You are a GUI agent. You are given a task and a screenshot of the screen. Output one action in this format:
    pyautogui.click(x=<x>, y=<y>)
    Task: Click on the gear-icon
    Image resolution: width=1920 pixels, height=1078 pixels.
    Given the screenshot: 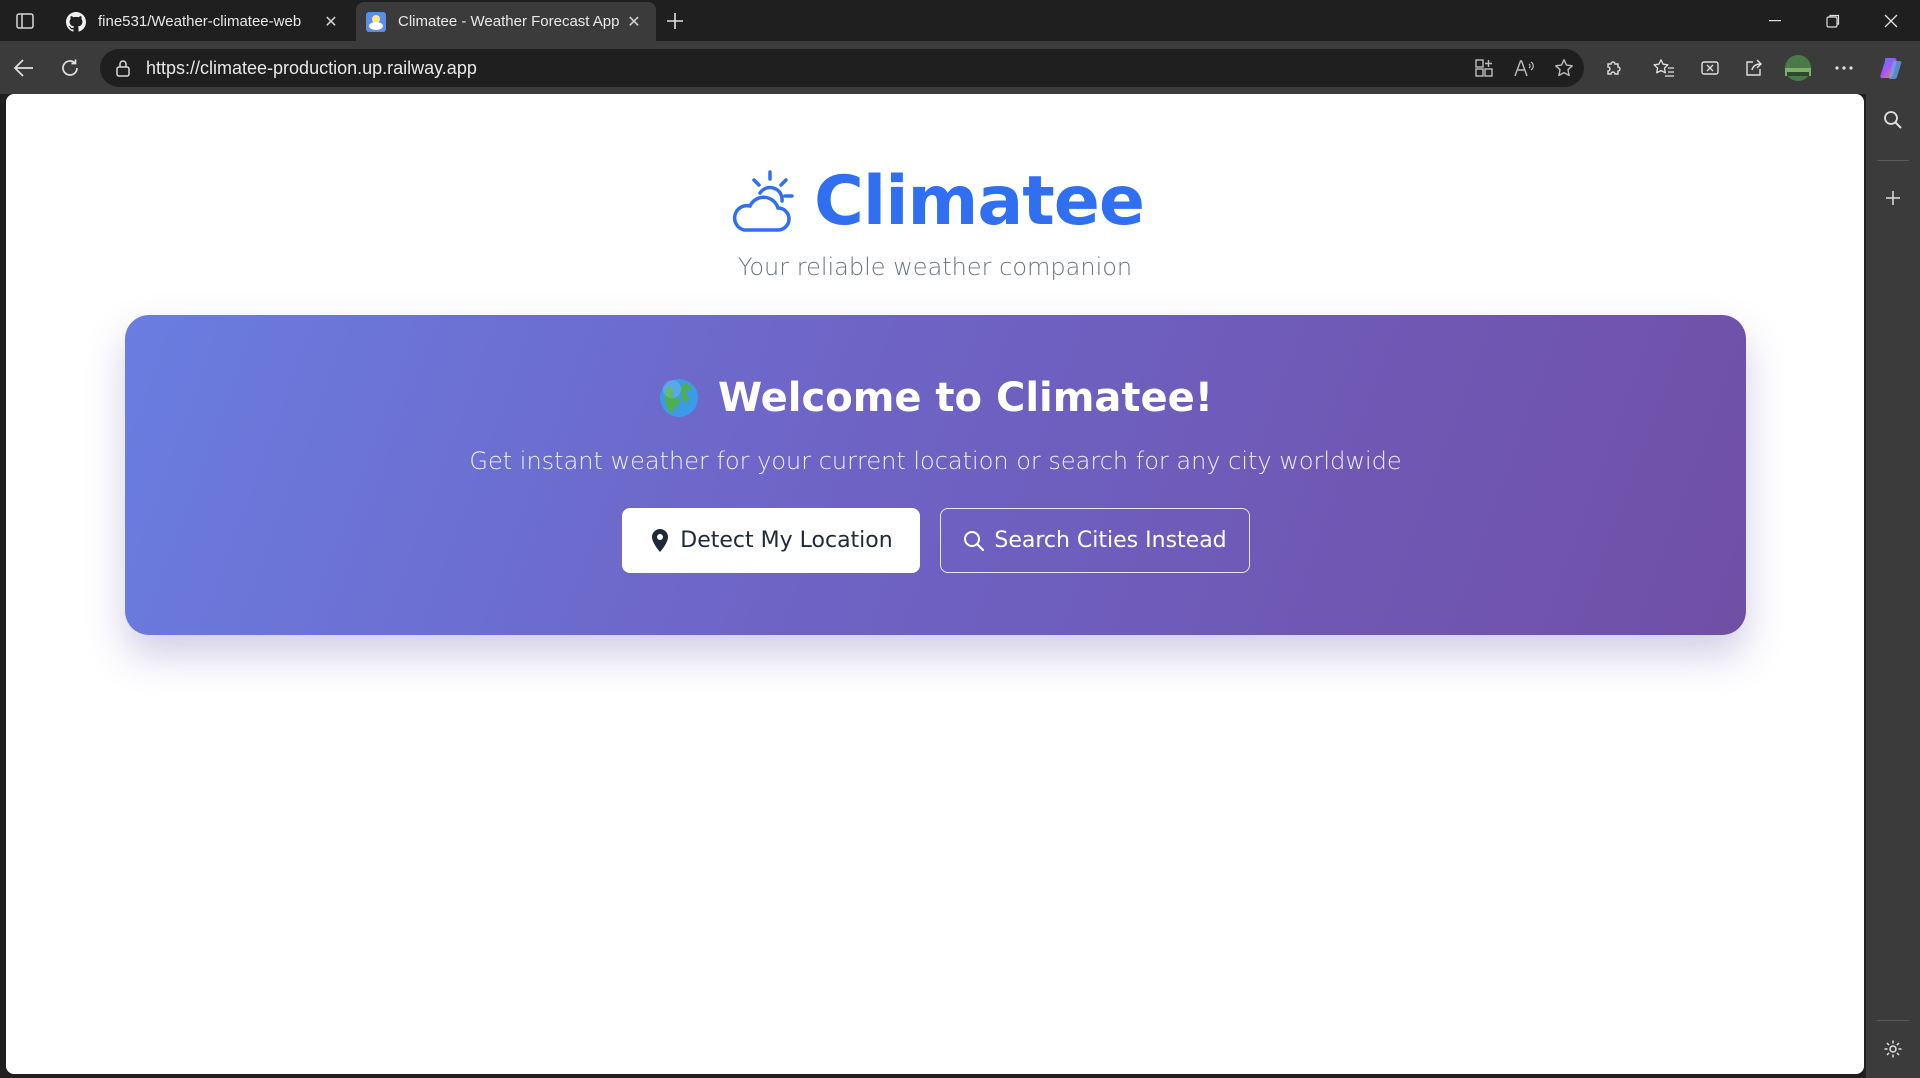 What is the action you would take?
    pyautogui.click(x=1893, y=1049)
    